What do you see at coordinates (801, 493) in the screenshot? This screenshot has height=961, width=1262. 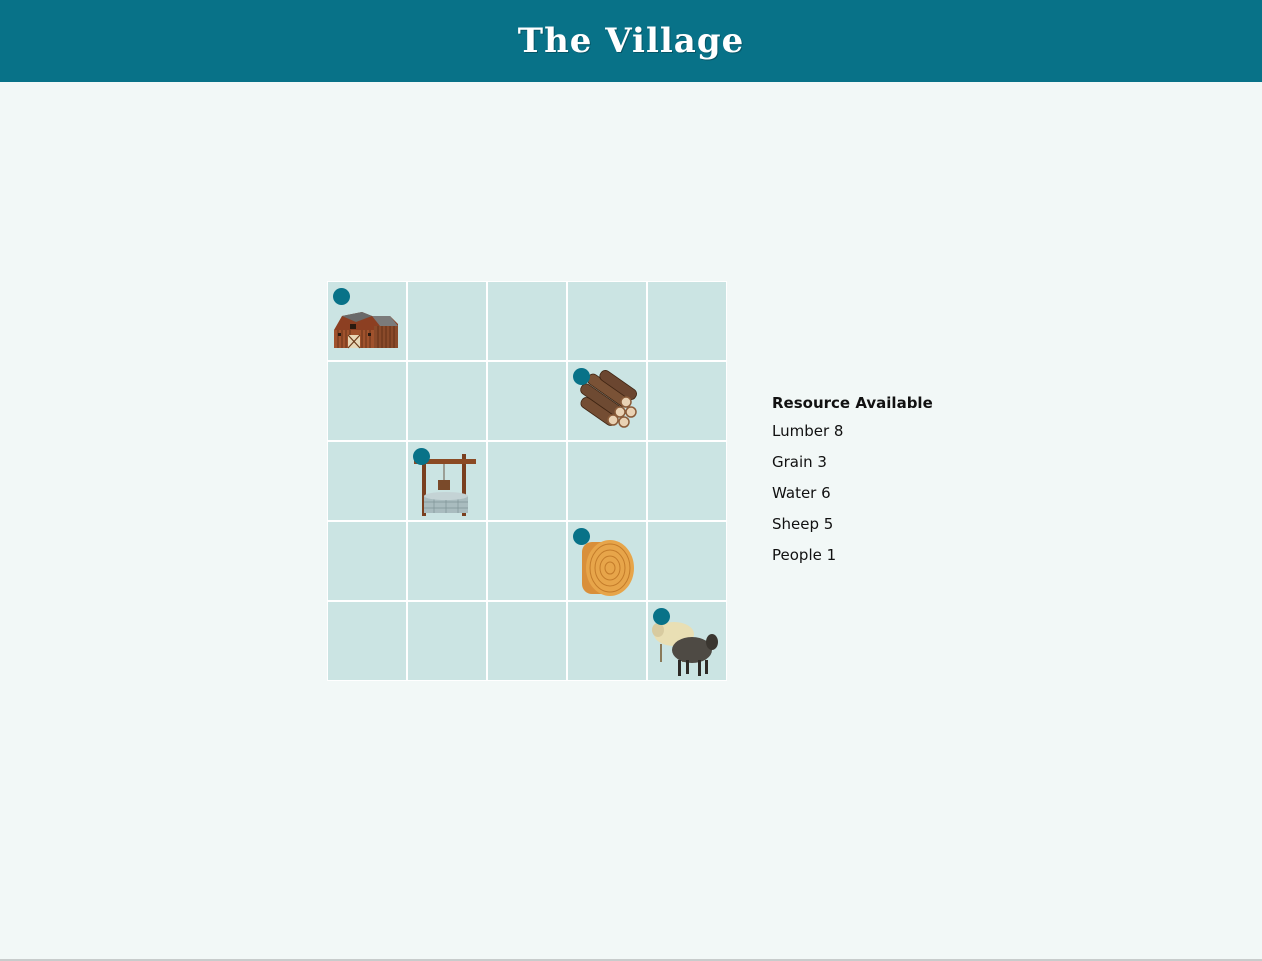 I see `resource-water: Water 6` at bounding box center [801, 493].